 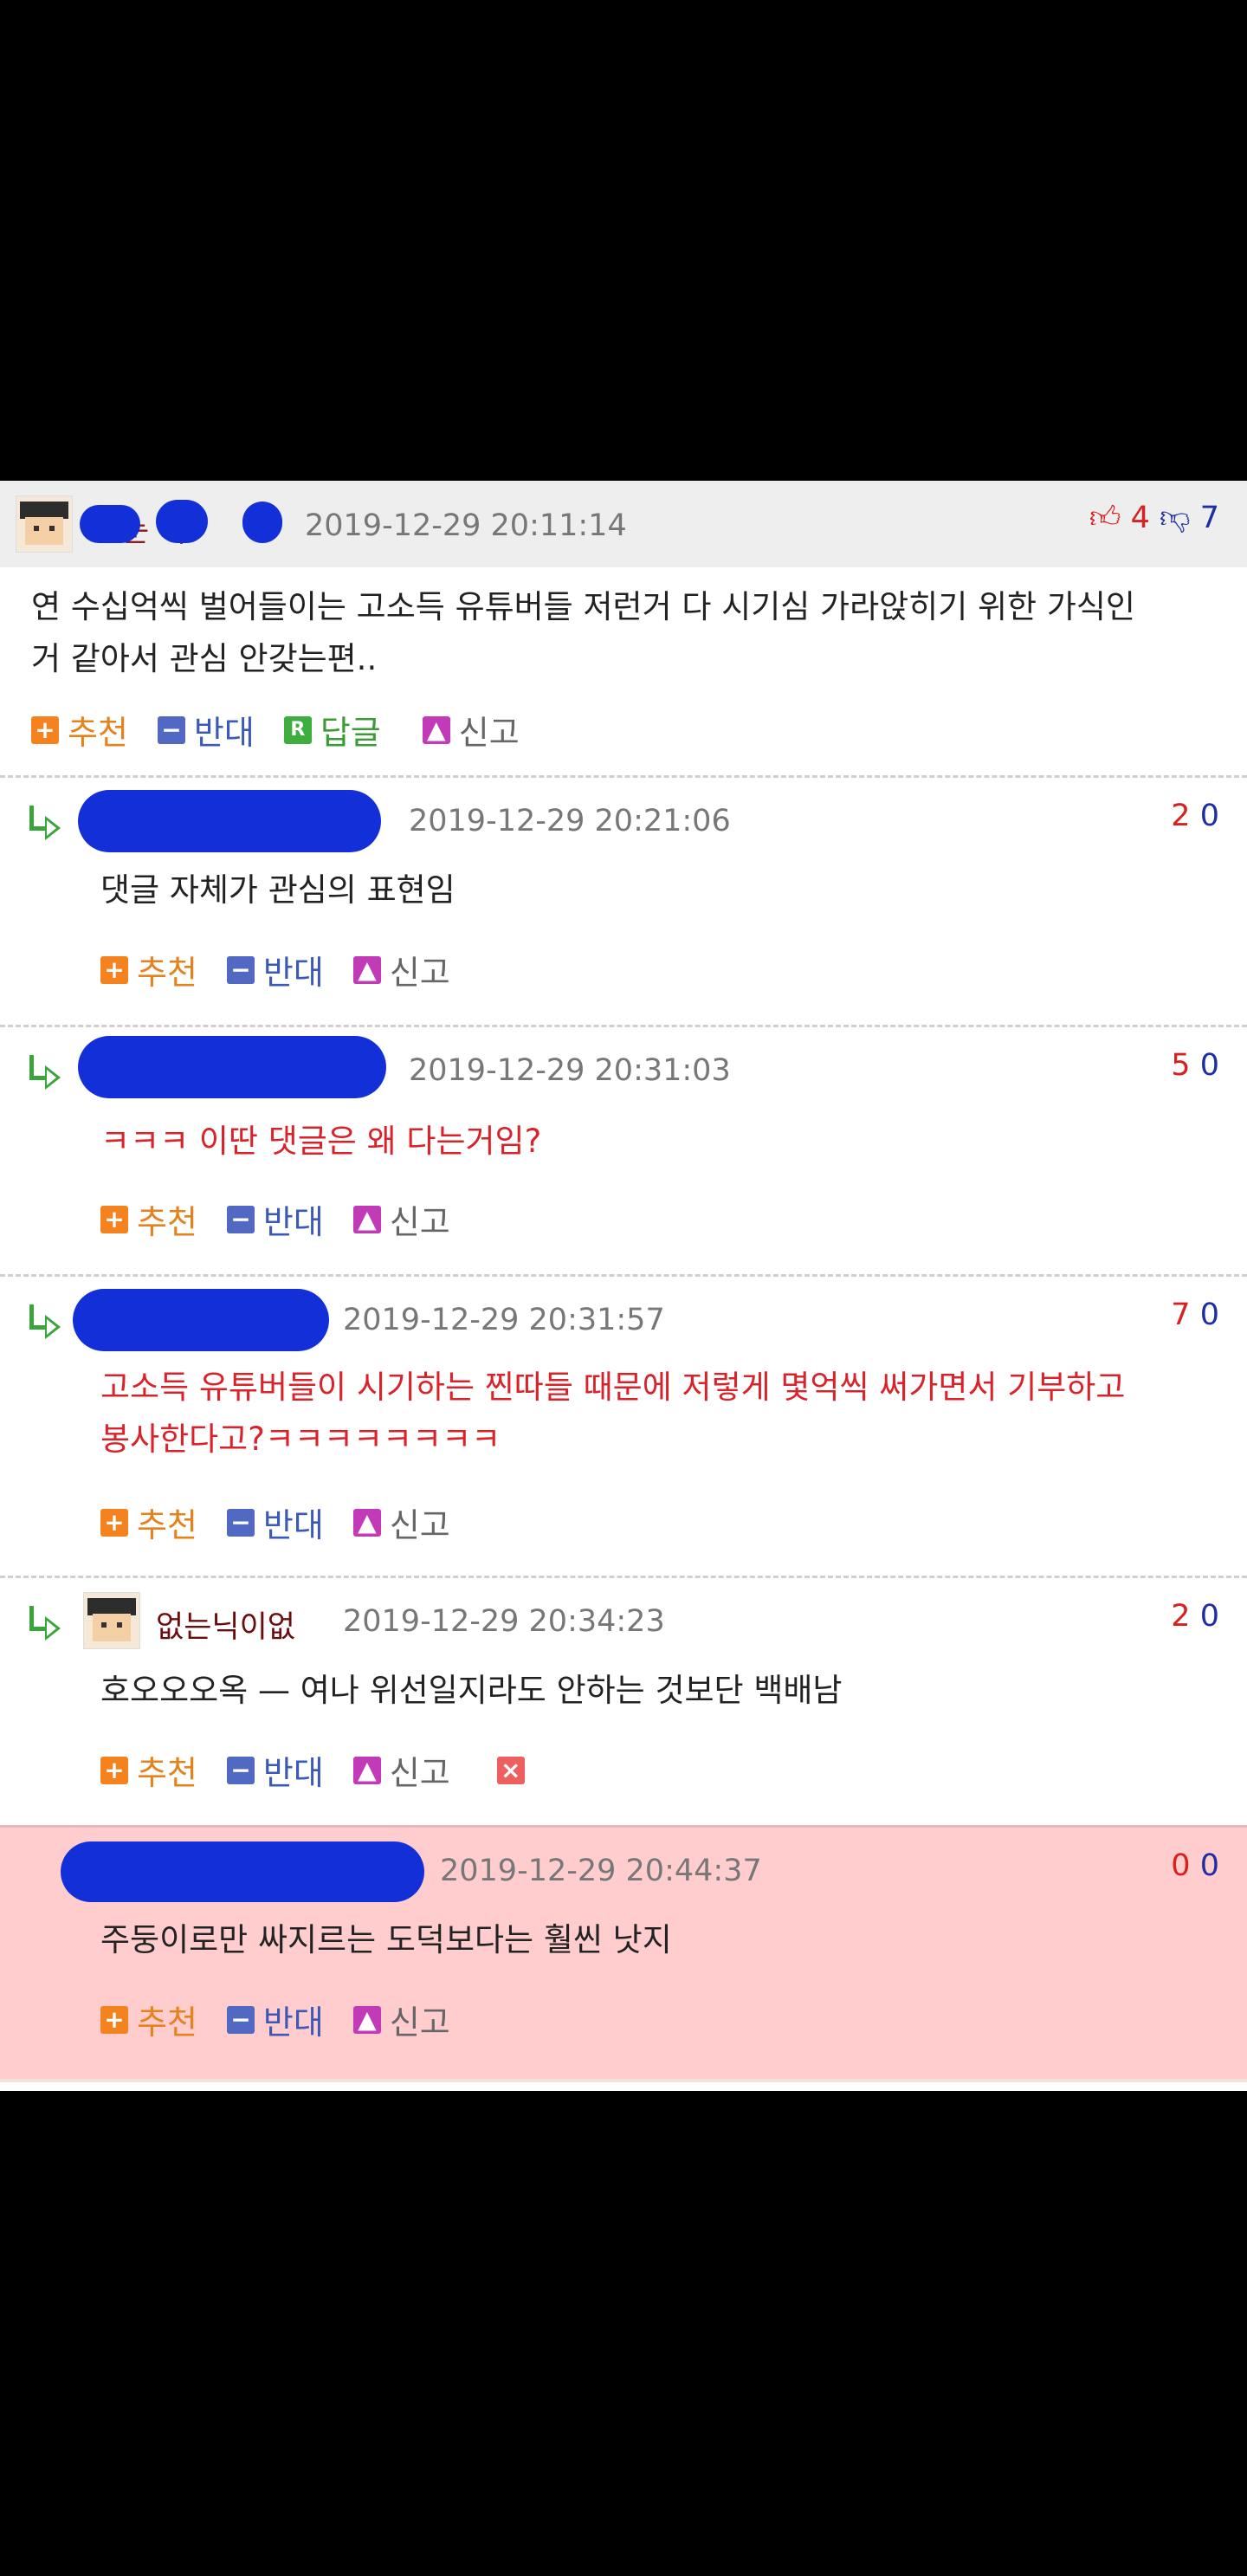 I want to click on comment-text: 주둥이로만 싸지르는 도덕보다는 훨씬 낫지, so click(x=386, y=1940).